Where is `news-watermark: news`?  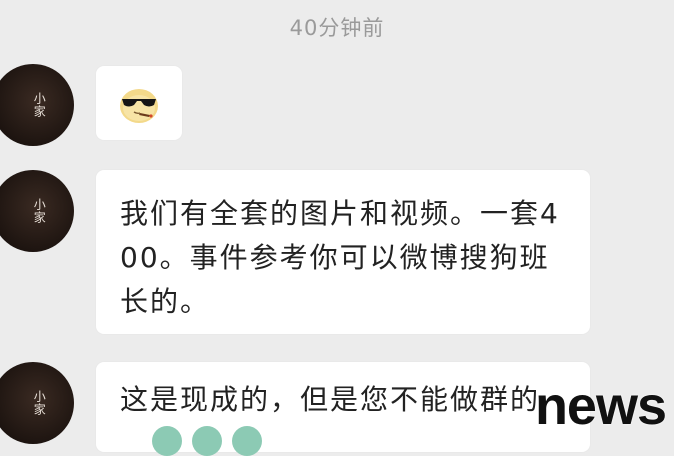
news-watermark: news is located at coordinates (600, 406).